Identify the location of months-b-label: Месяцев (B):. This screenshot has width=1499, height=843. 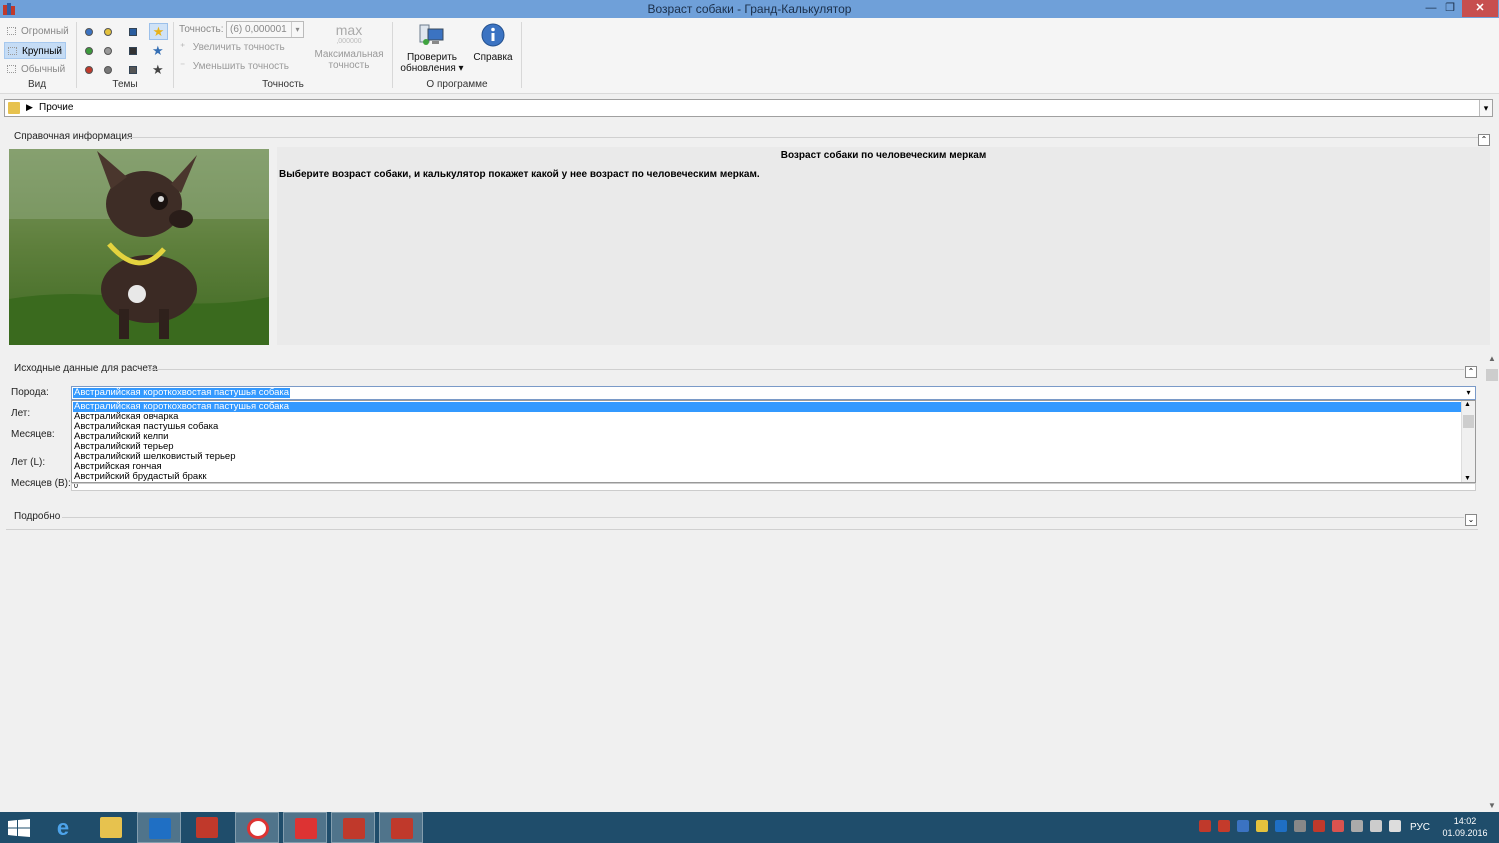
(41, 483).